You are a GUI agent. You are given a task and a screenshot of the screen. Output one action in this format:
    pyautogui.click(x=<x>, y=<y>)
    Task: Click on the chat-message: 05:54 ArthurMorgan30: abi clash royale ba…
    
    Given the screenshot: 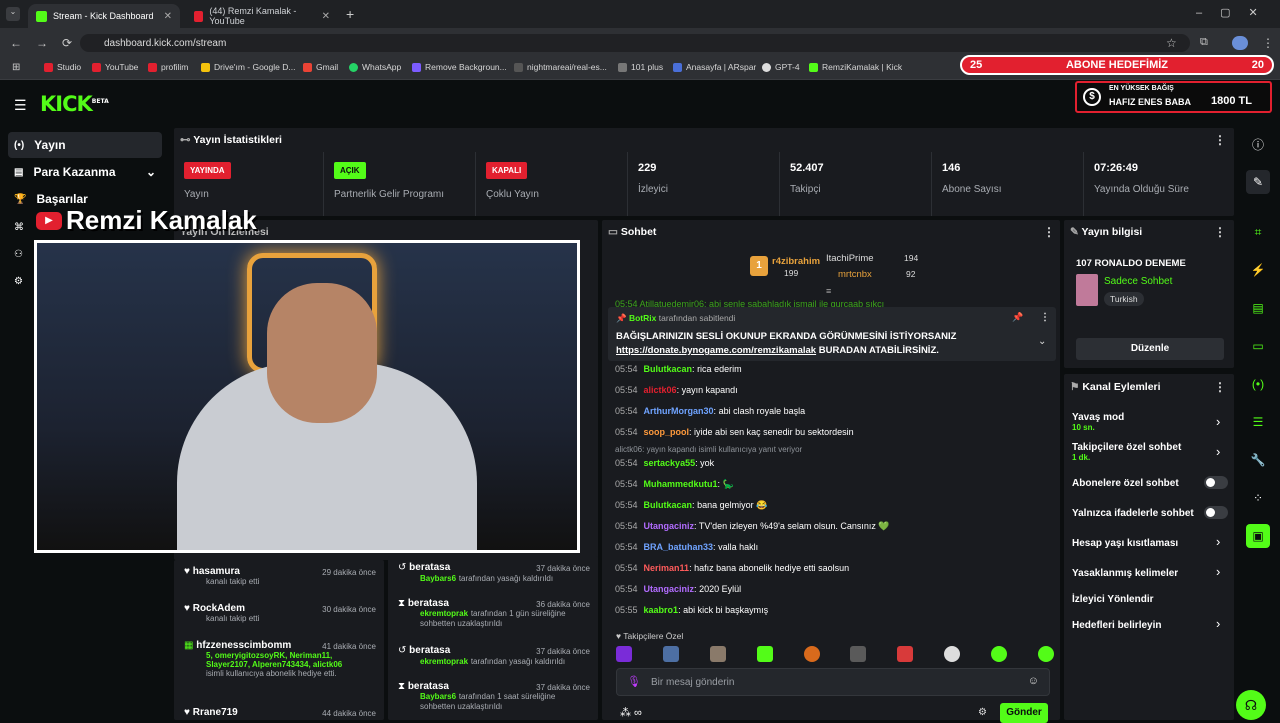 What is the action you would take?
    pyautogui.click(x=710, y=411)
    